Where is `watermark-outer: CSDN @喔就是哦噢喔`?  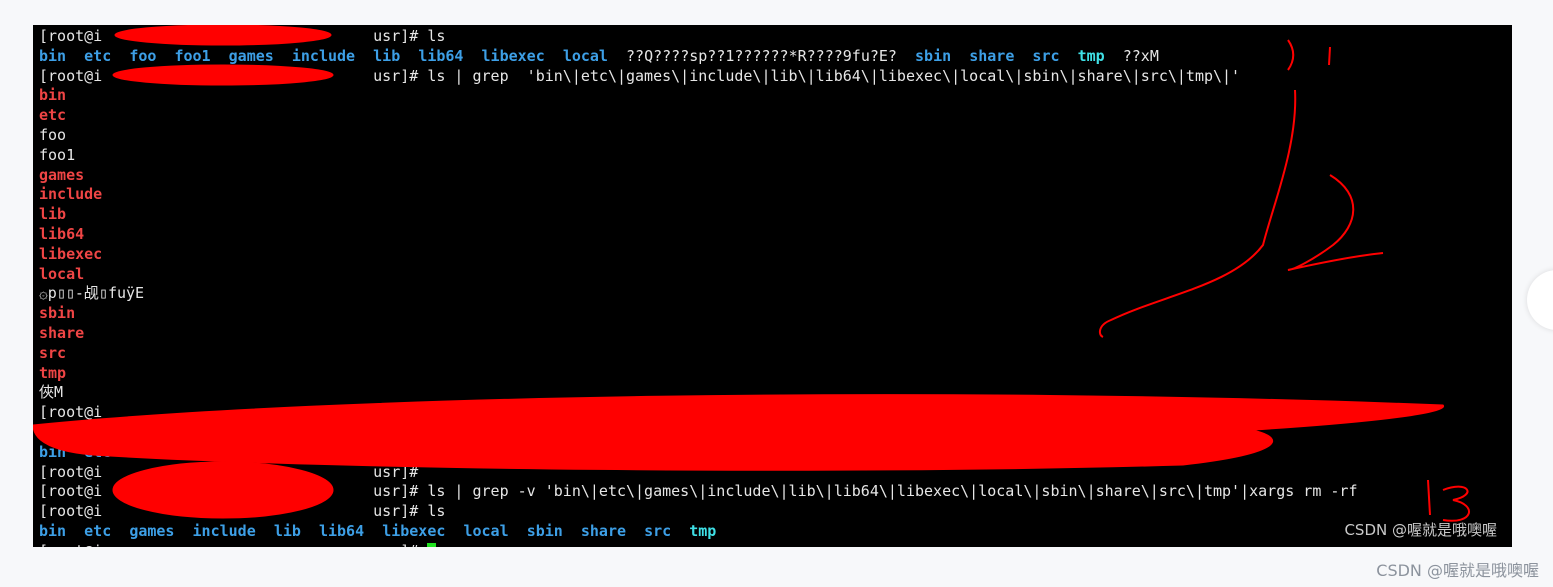 watermark-outer: CSDN @喔就是哦噢喔 is located at coordinates (1457, 570).